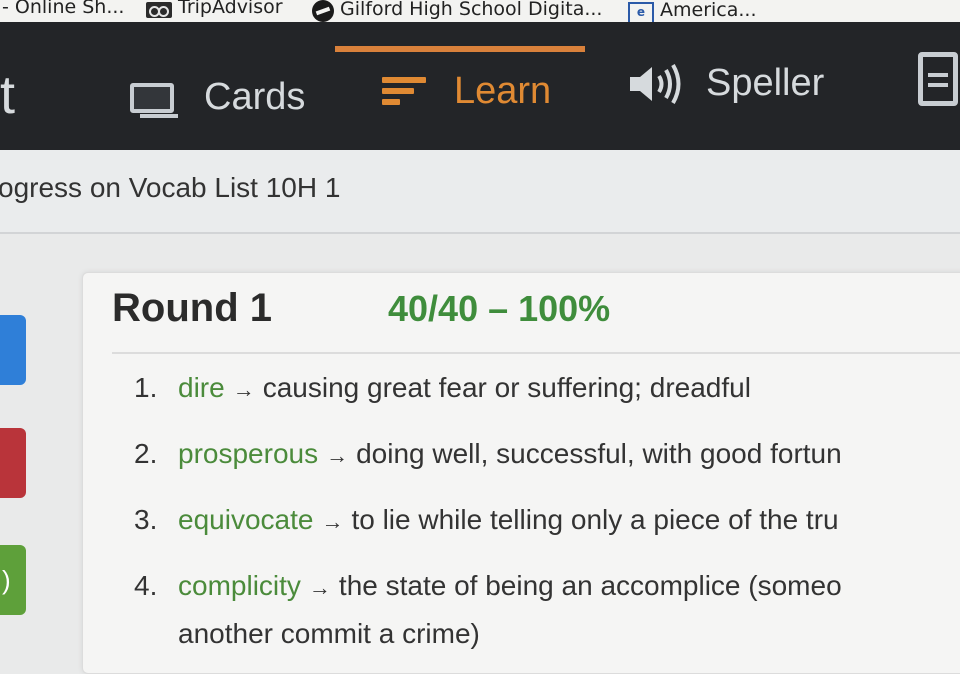 The height and width of the screenshot is (674, 960). Describe the element at coordinates (159, 10) in the screenshot. I see `tripadvisor-icon` at that location.